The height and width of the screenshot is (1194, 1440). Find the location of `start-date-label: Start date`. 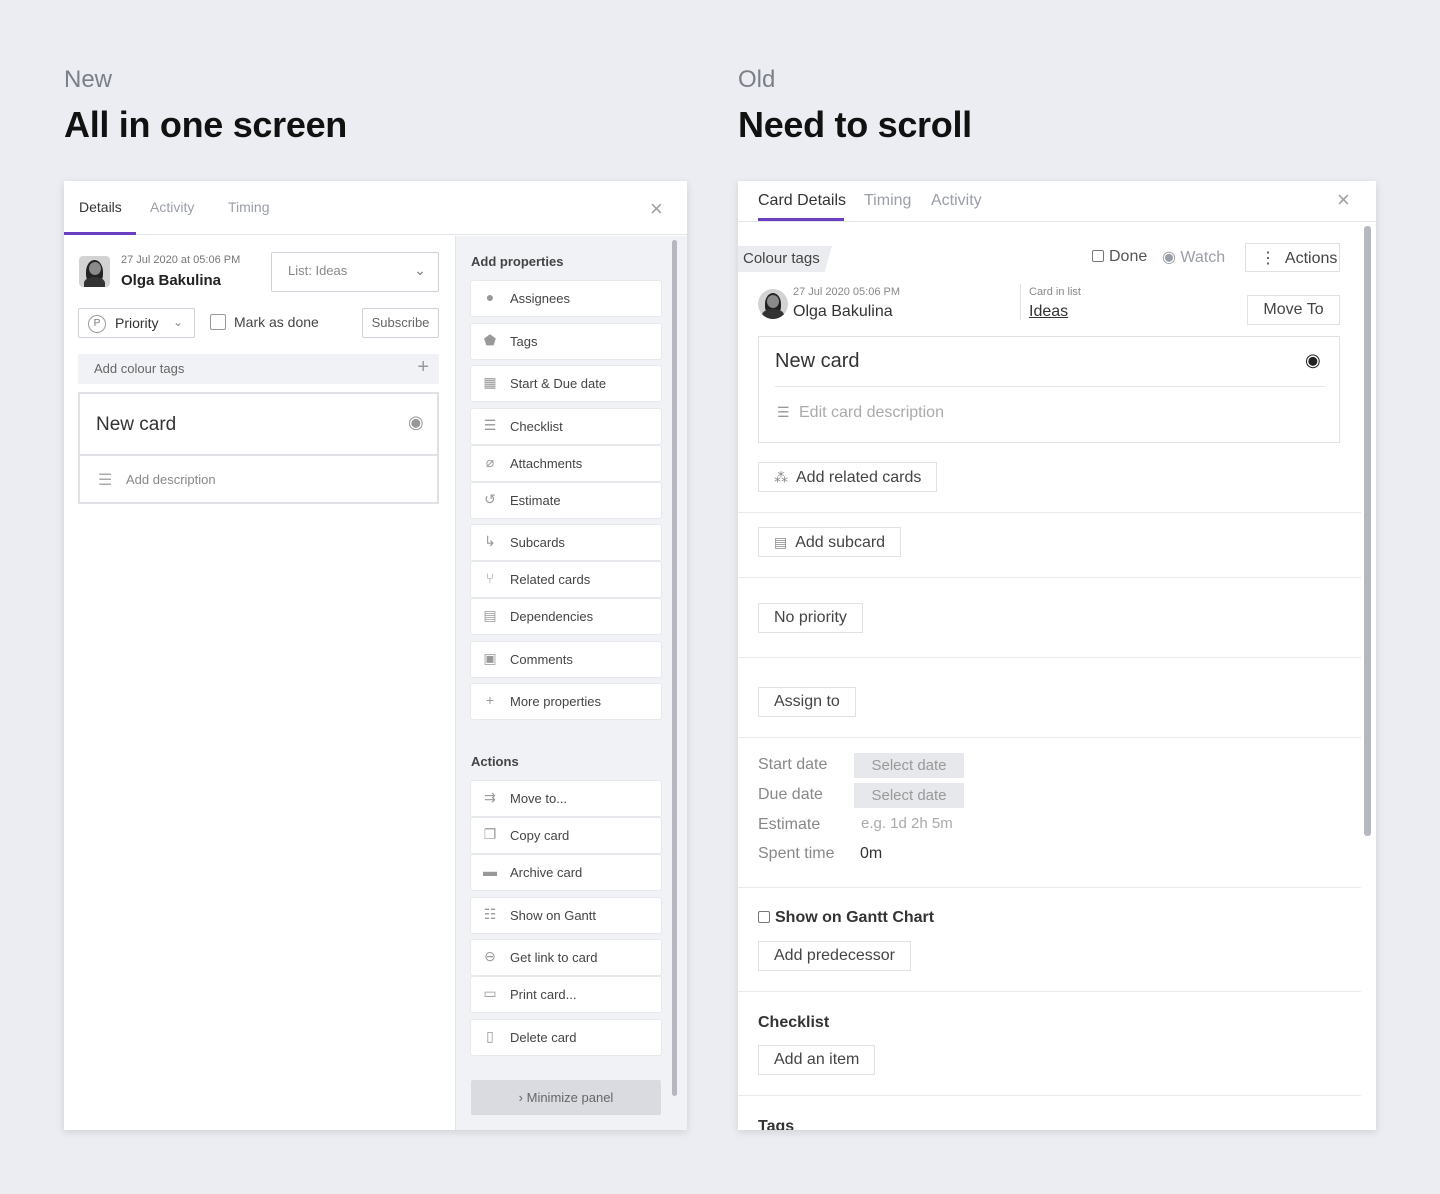

start-date-label: Start date is located at coordinates (793, 764).